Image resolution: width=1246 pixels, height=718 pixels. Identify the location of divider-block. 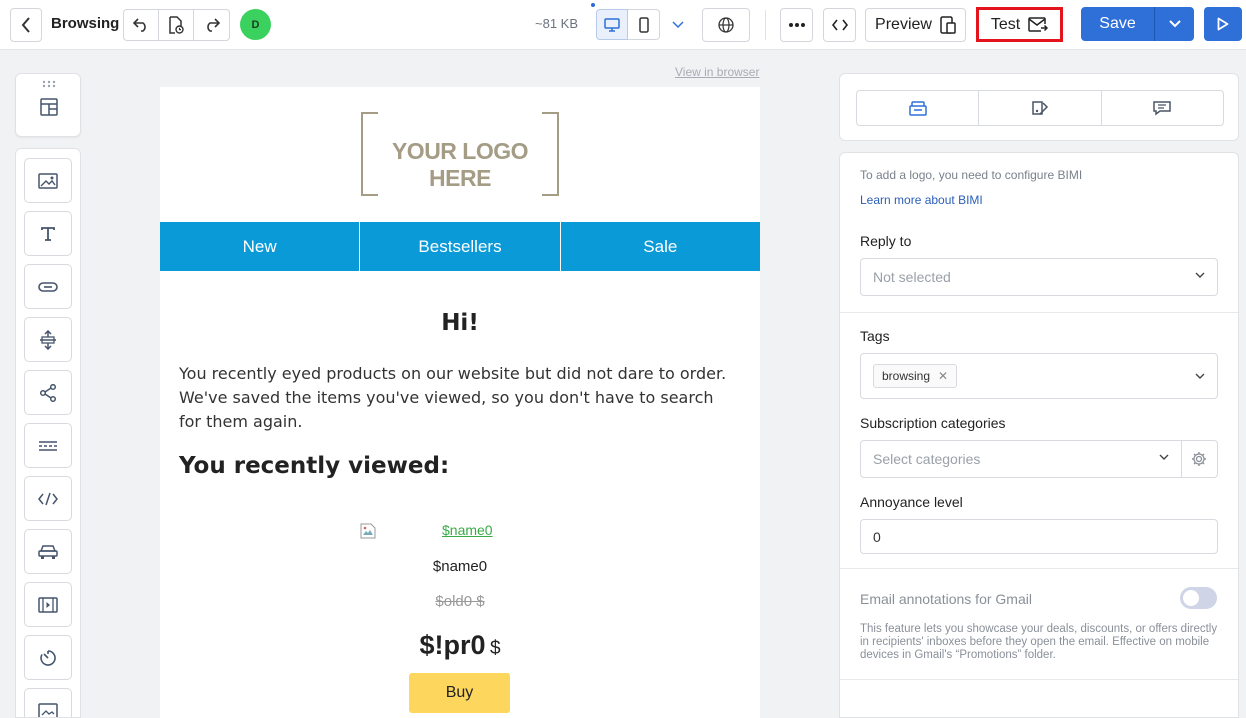
(48, 445).